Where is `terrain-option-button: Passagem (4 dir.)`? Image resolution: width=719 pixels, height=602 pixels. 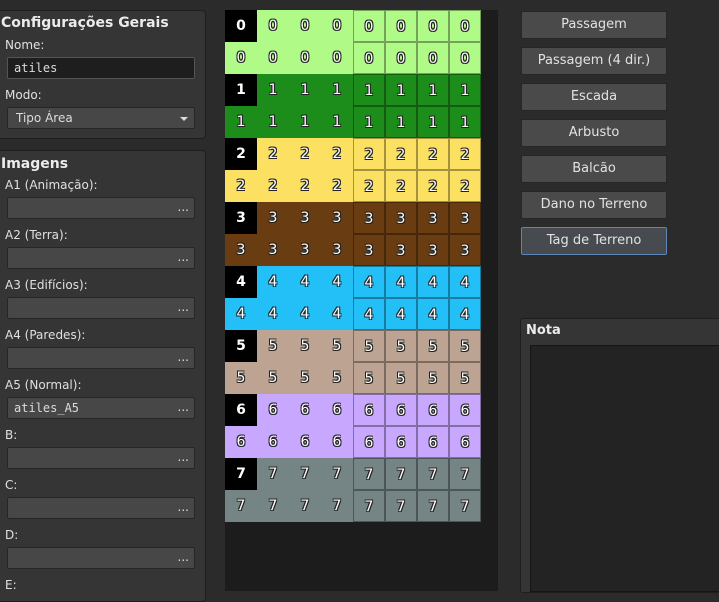 terrain-option-button: Passagem (4 dir.) is located at coordinates (594, 61).